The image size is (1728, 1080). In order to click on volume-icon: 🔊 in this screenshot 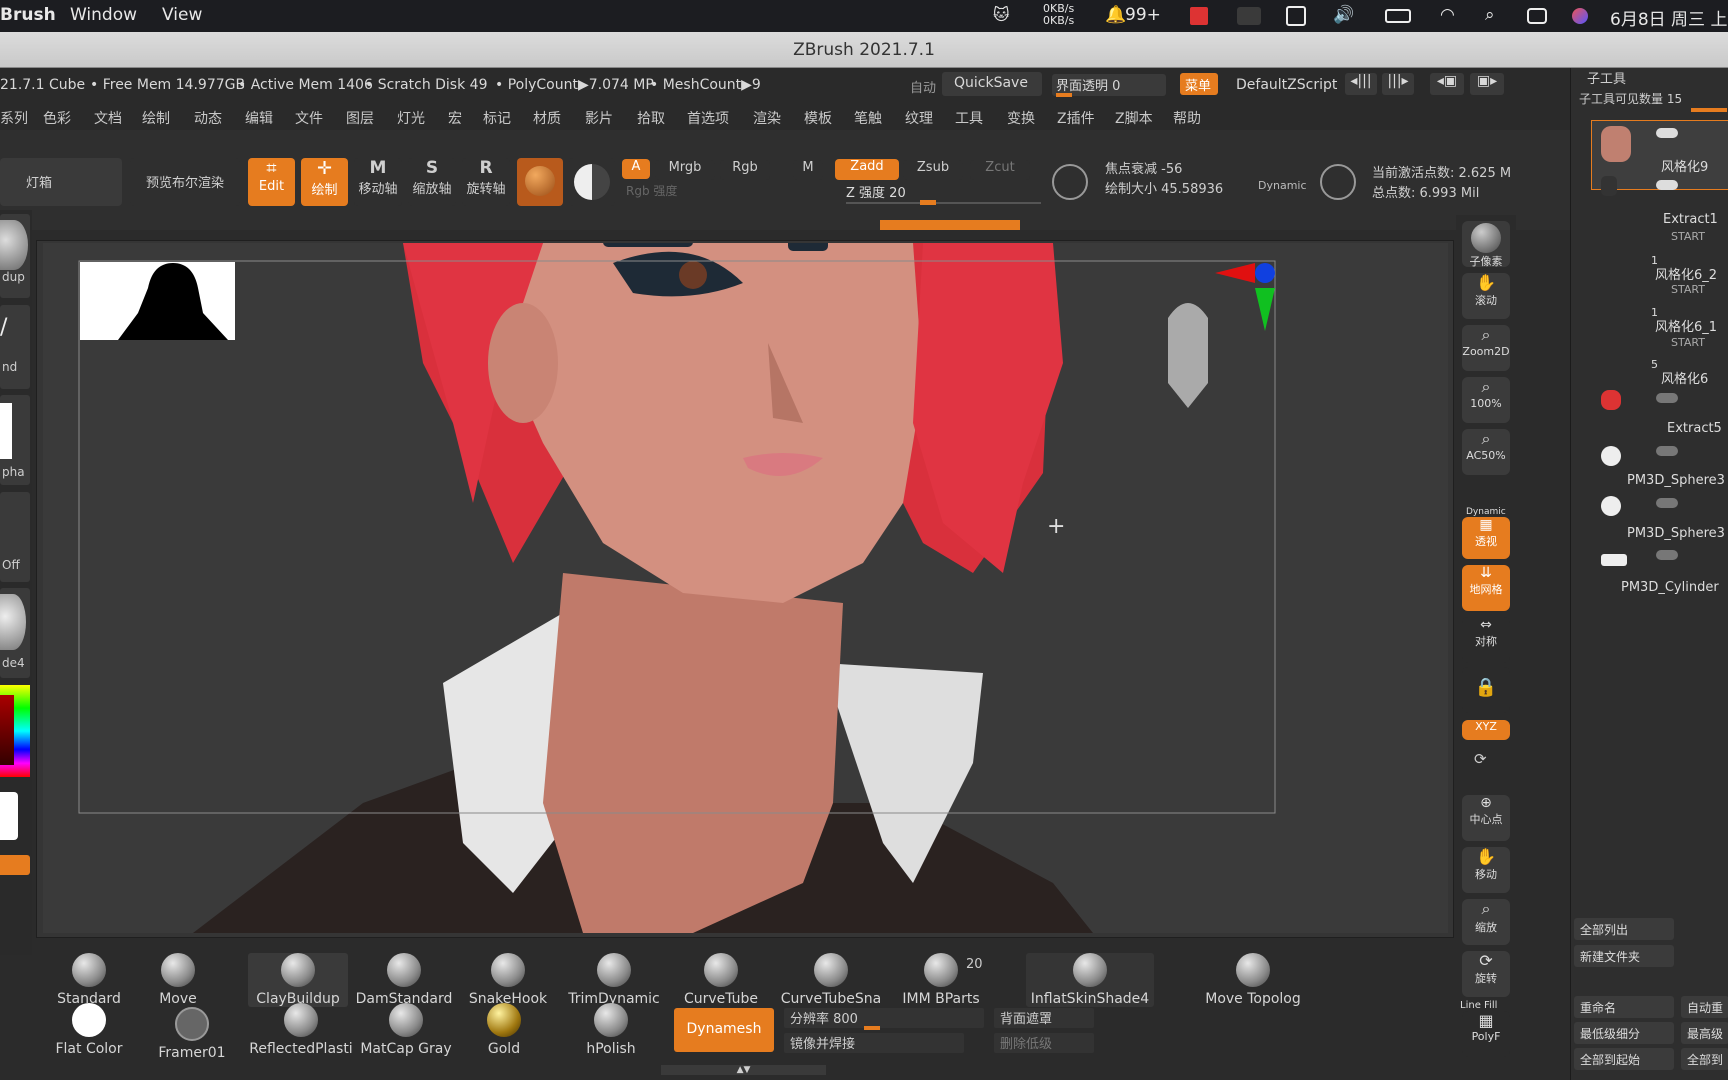, I will do `click(1343, 15)`.